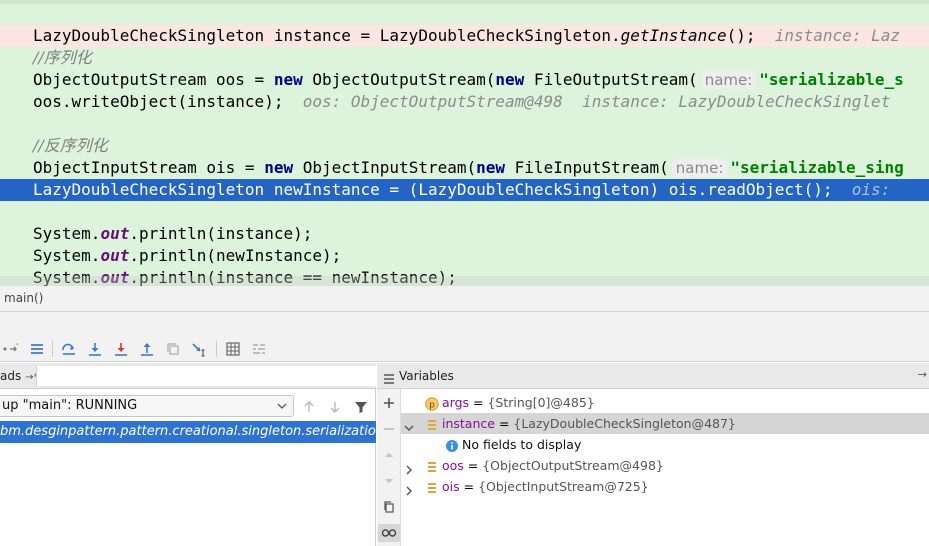 The width and height of the screenshot is (929, 546). What do you see at coordinates (233, 349) in the screenshot?
I see `evaluate-expression-icon` at bounding box center [233, 349].